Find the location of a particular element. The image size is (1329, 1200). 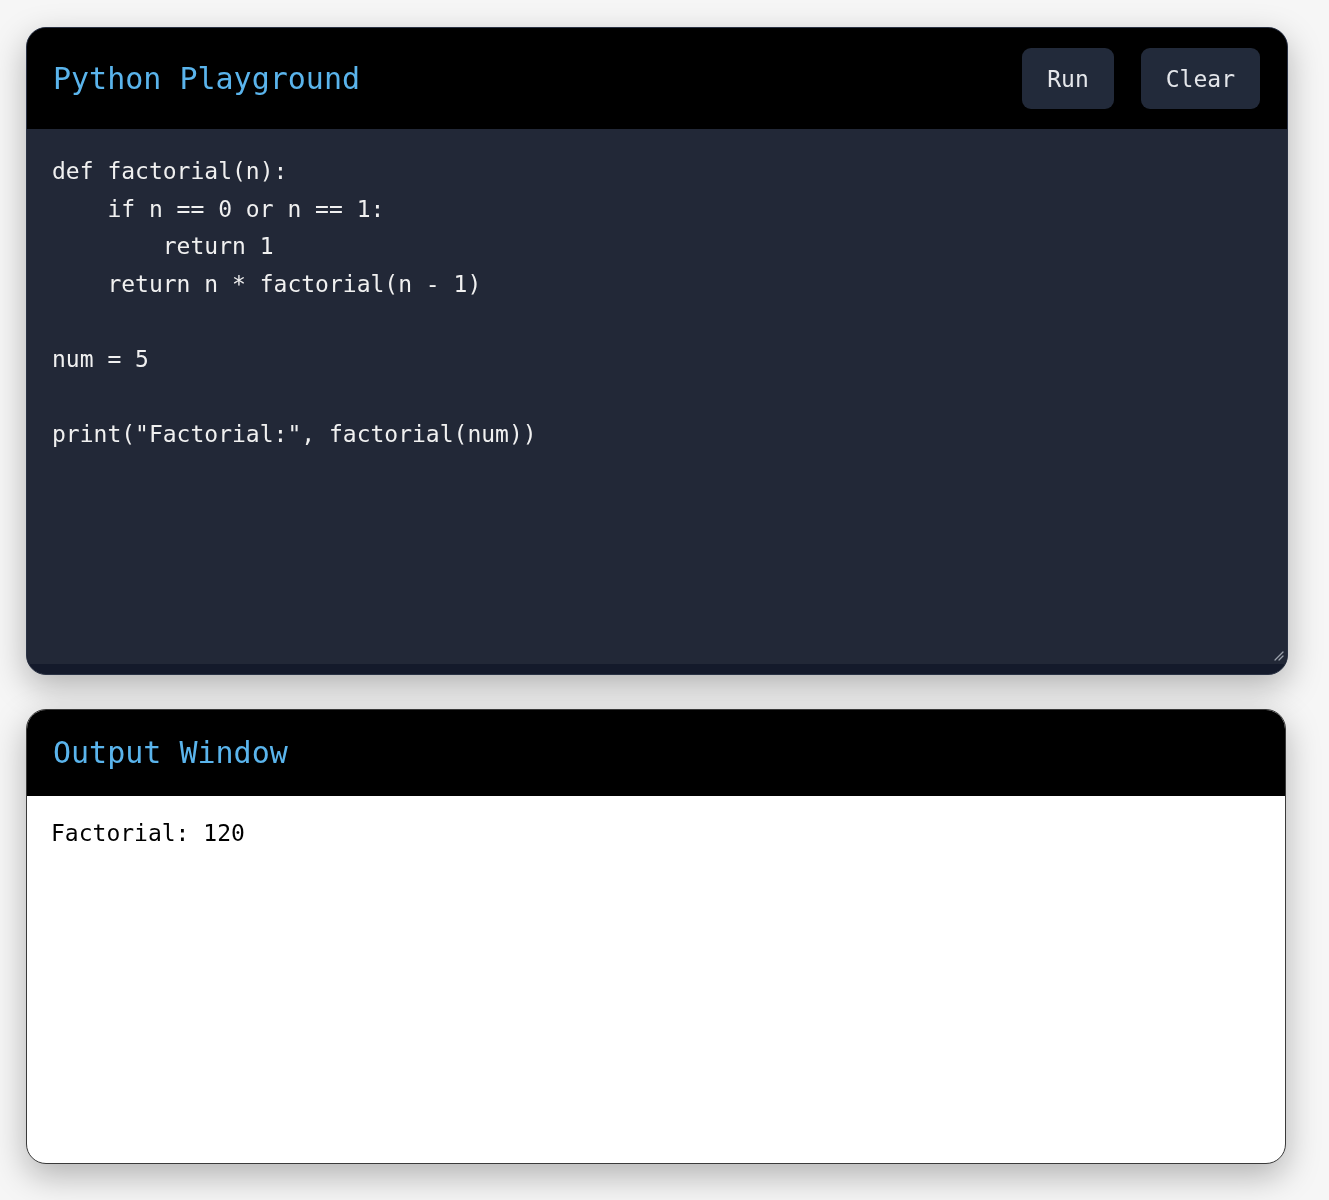

panel-title: Python Playground is located at coordinates (207, 78).